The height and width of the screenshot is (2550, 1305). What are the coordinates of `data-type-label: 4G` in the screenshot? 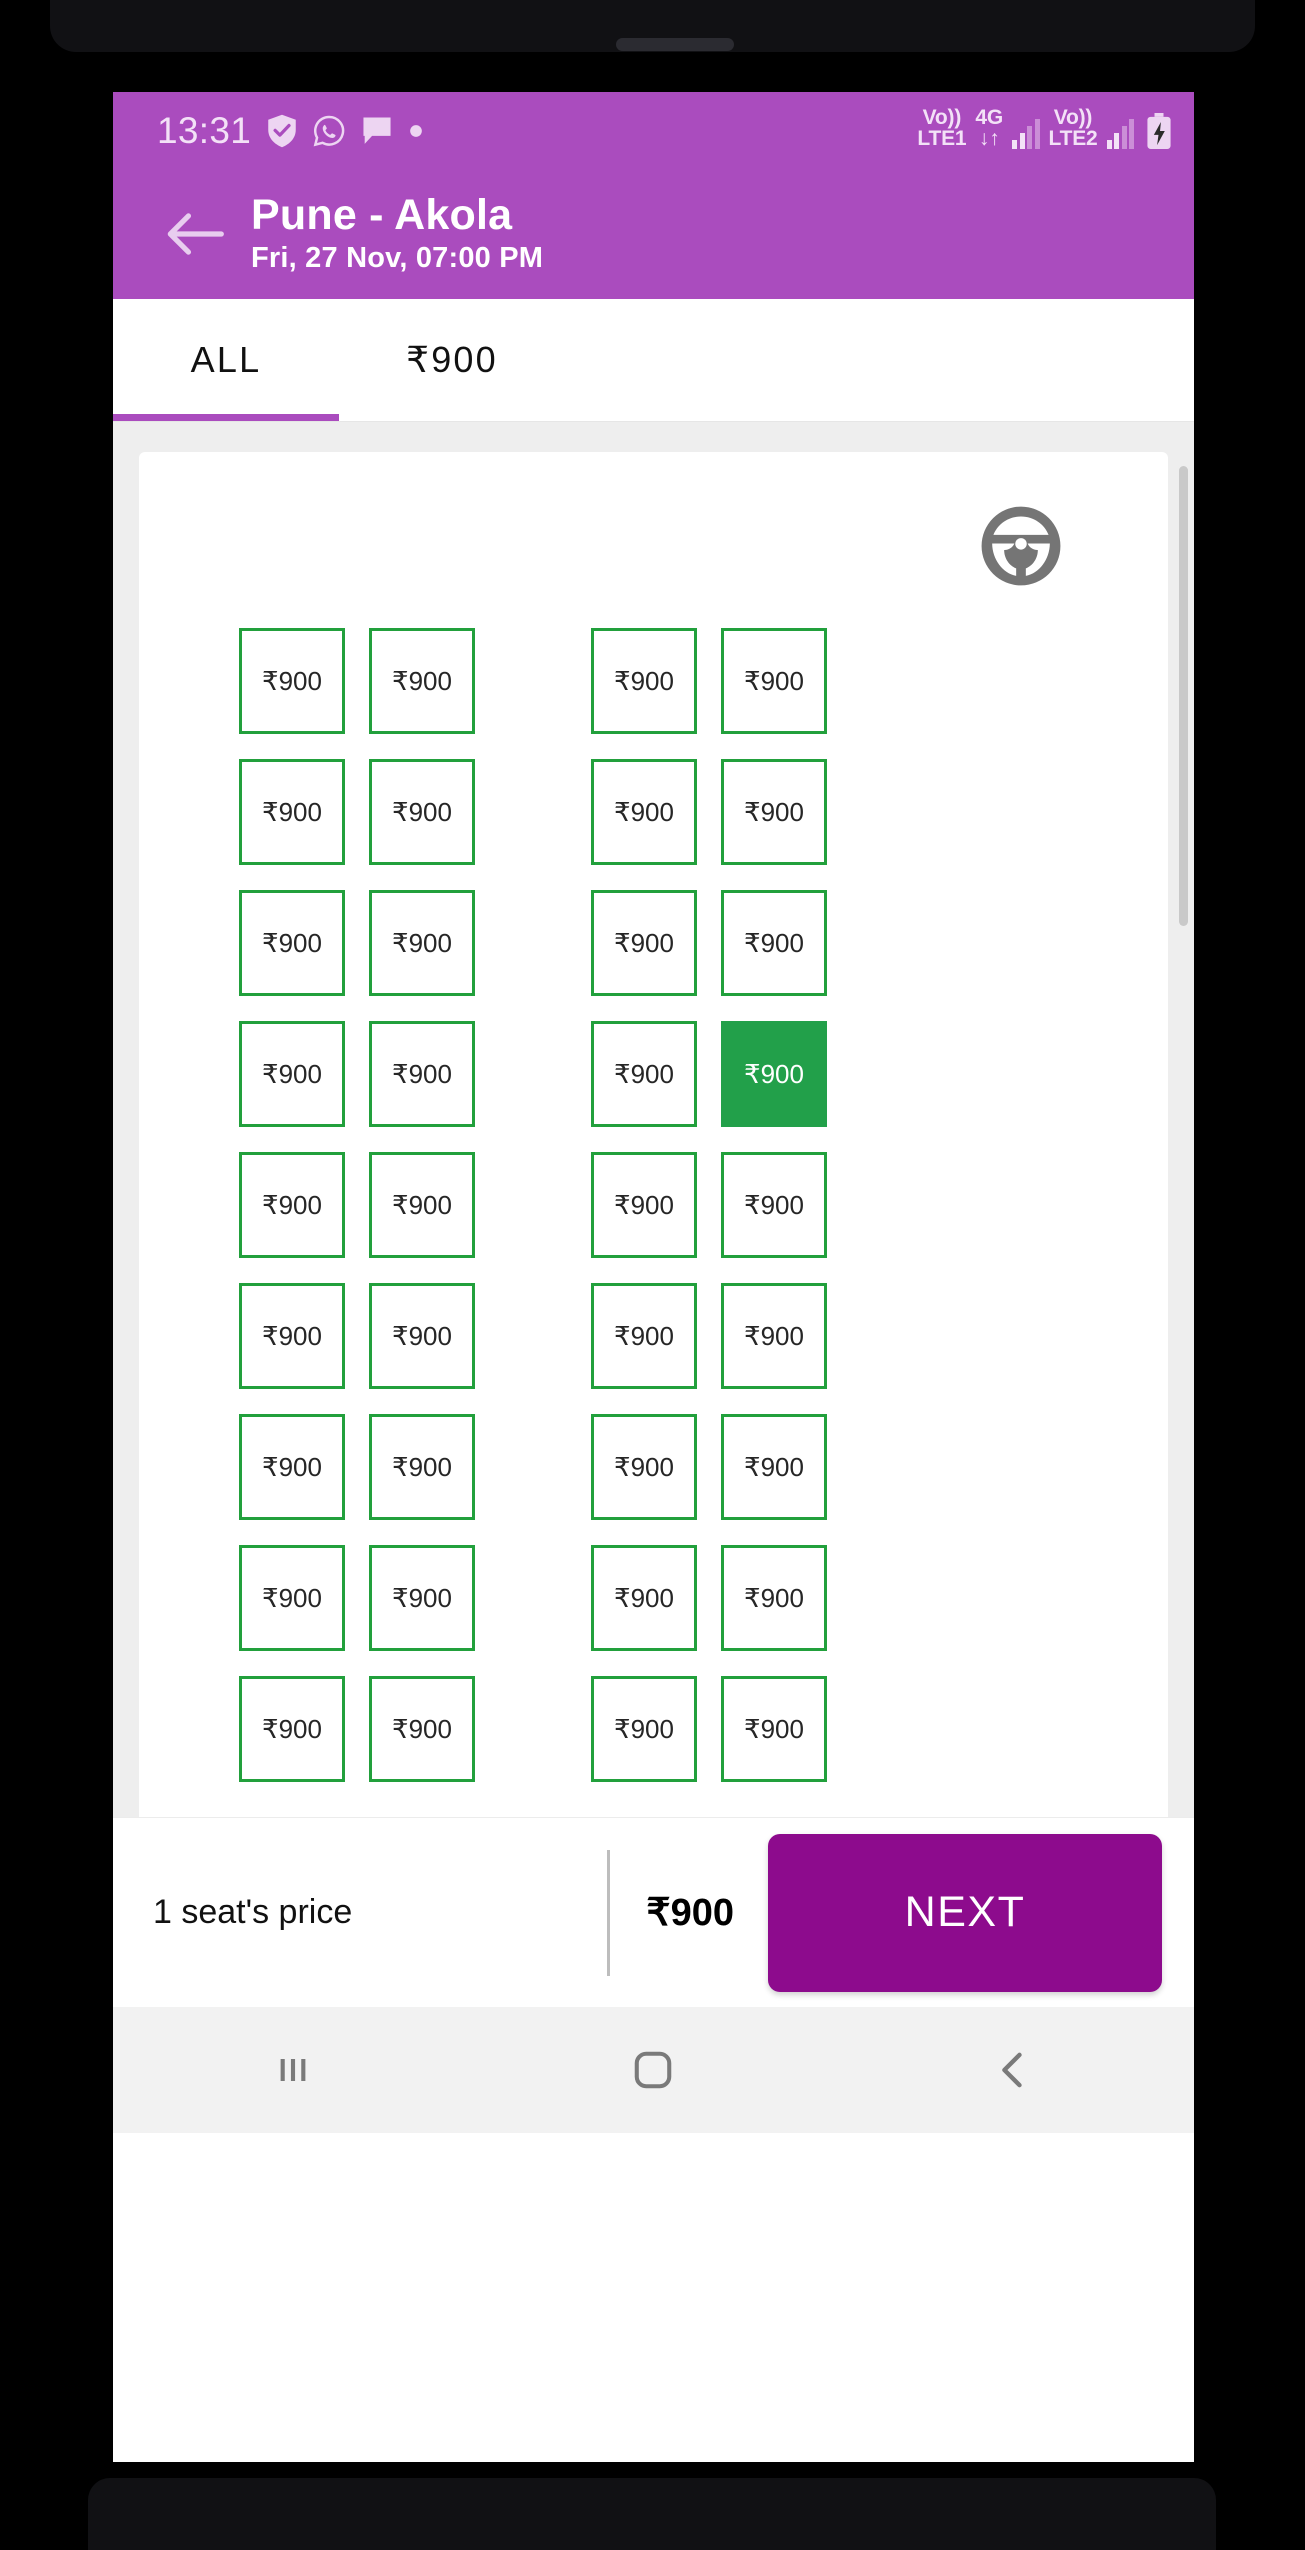 It's located at (989, 117).